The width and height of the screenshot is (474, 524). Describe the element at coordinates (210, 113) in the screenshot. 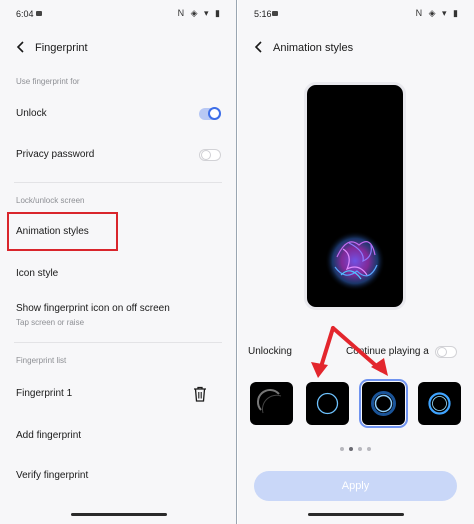

I see `unlock-toggle` at that location.